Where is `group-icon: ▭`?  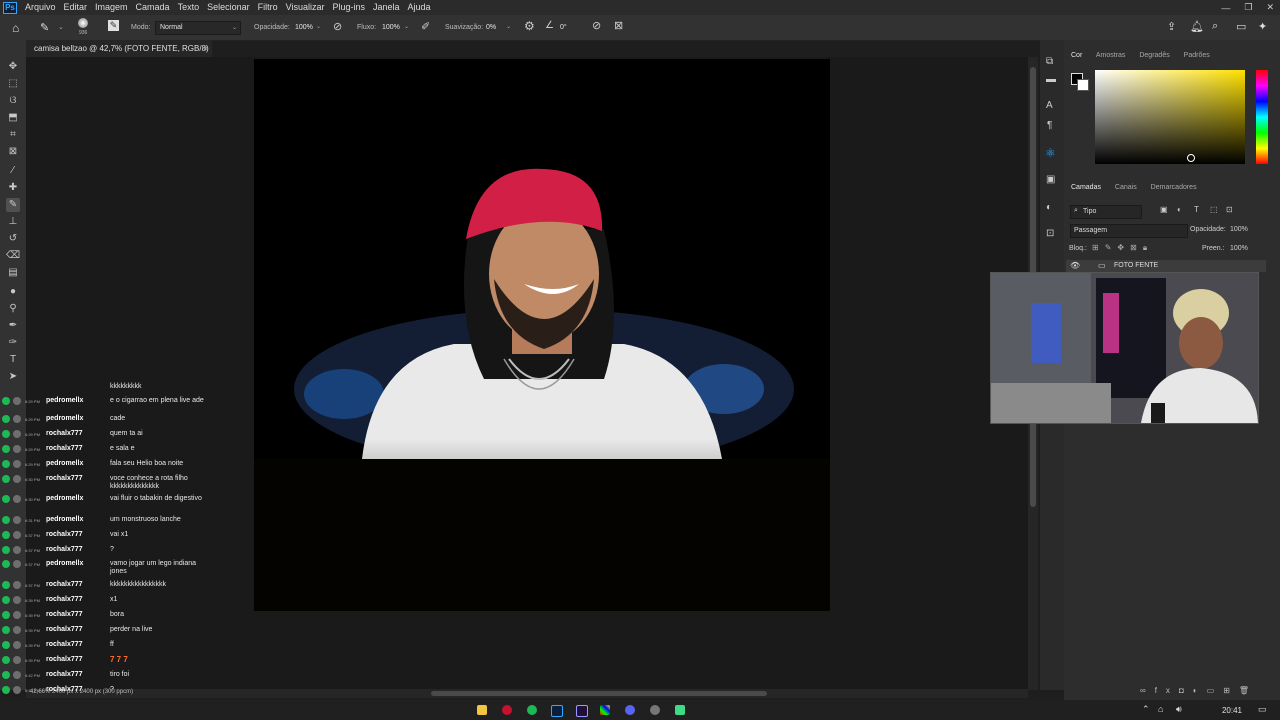
group-icon: ▭ is located at coordinates (1215, 690).